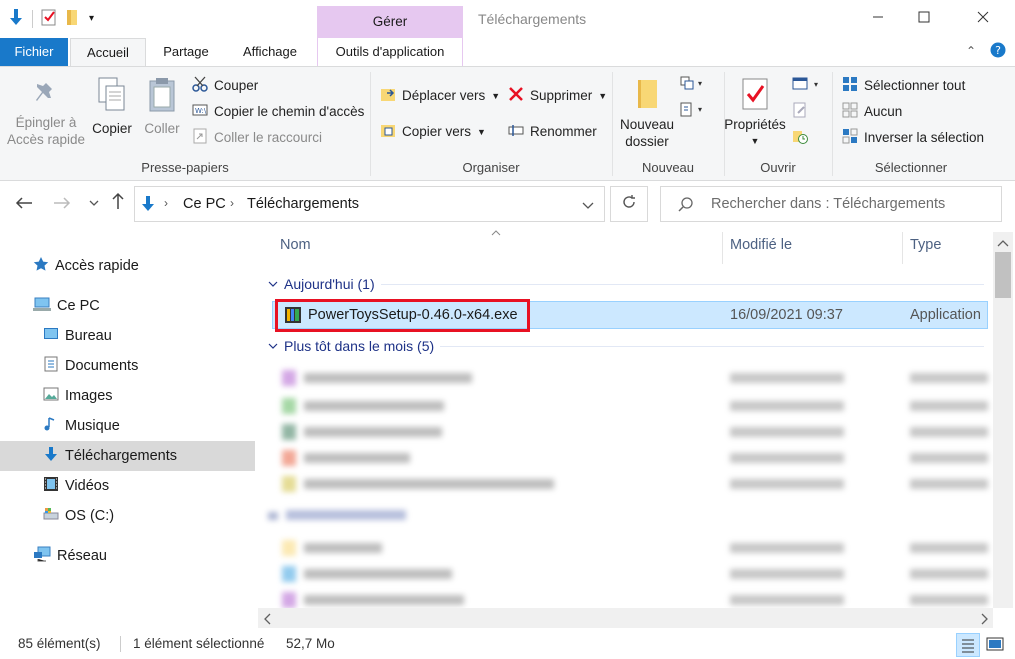 The height and width of the screenshot is (659, 1015). Describe the element at coordinates (552, 131) in the screenshot. I see `rename-button: Renommer` at that location.